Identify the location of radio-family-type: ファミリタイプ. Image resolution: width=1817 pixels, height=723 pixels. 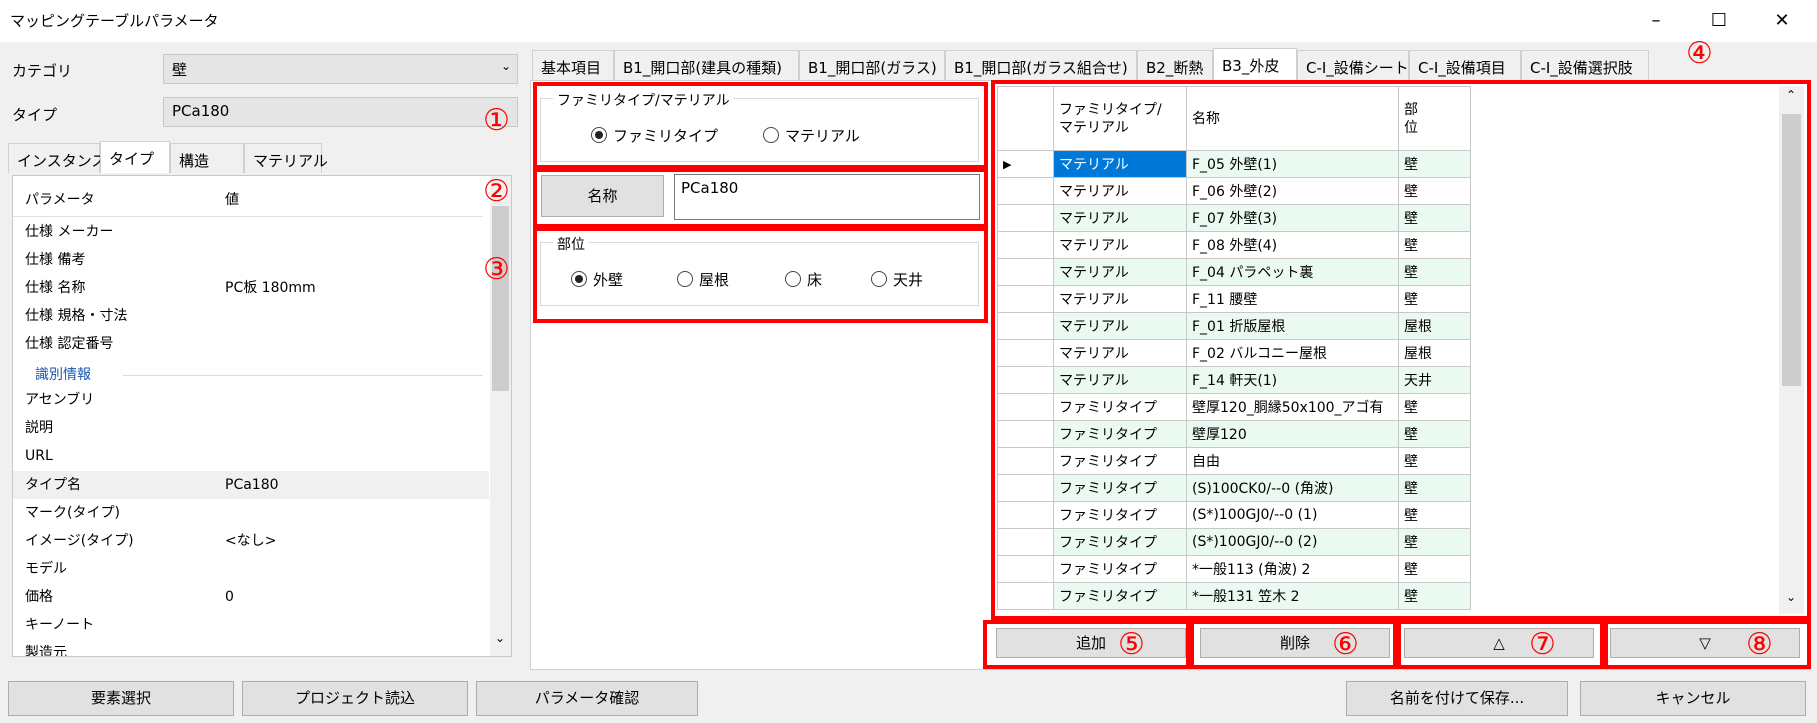
(654, 136).